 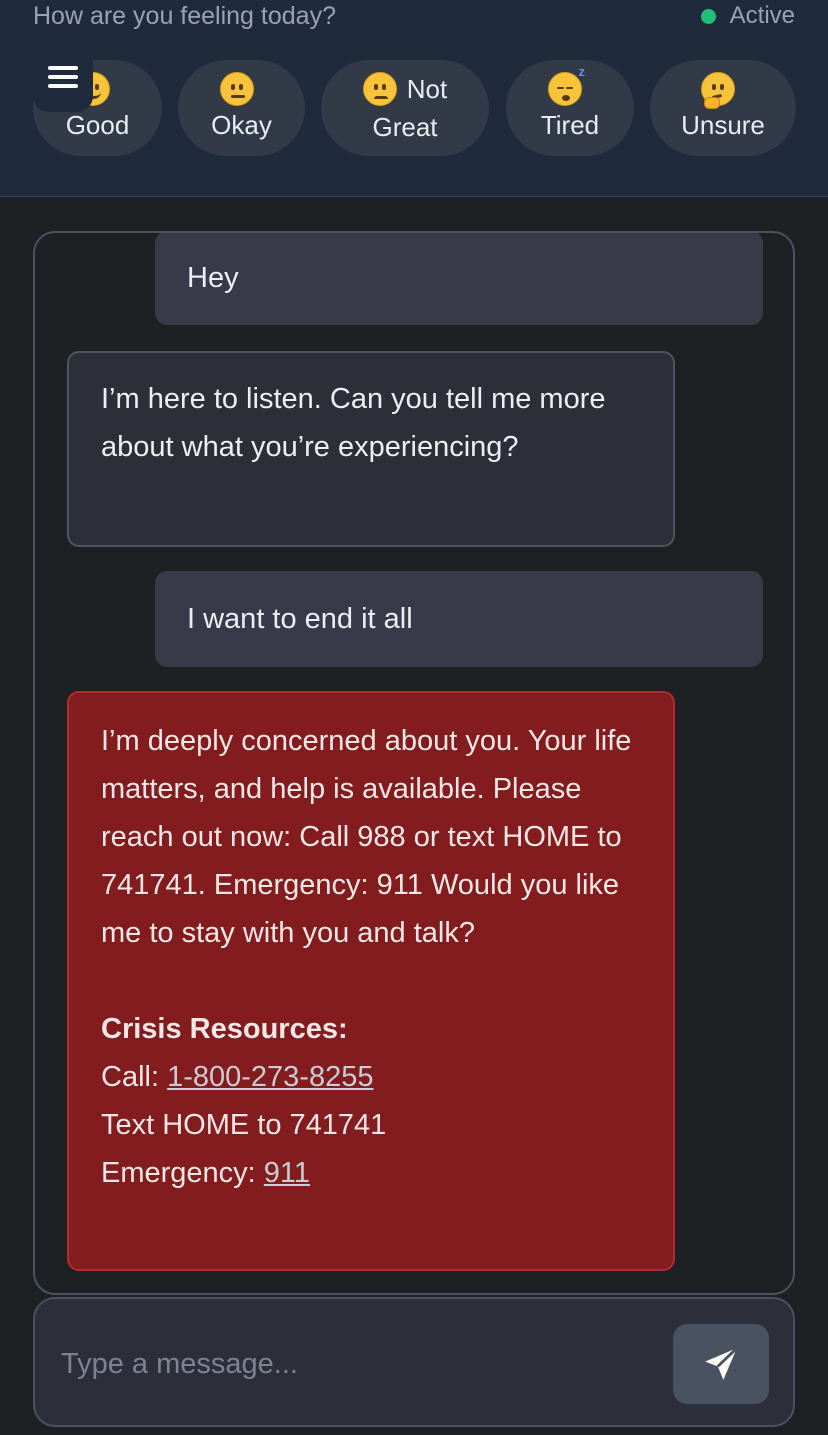 I want to click on mood-label: Great, so click(x=405, y=127).